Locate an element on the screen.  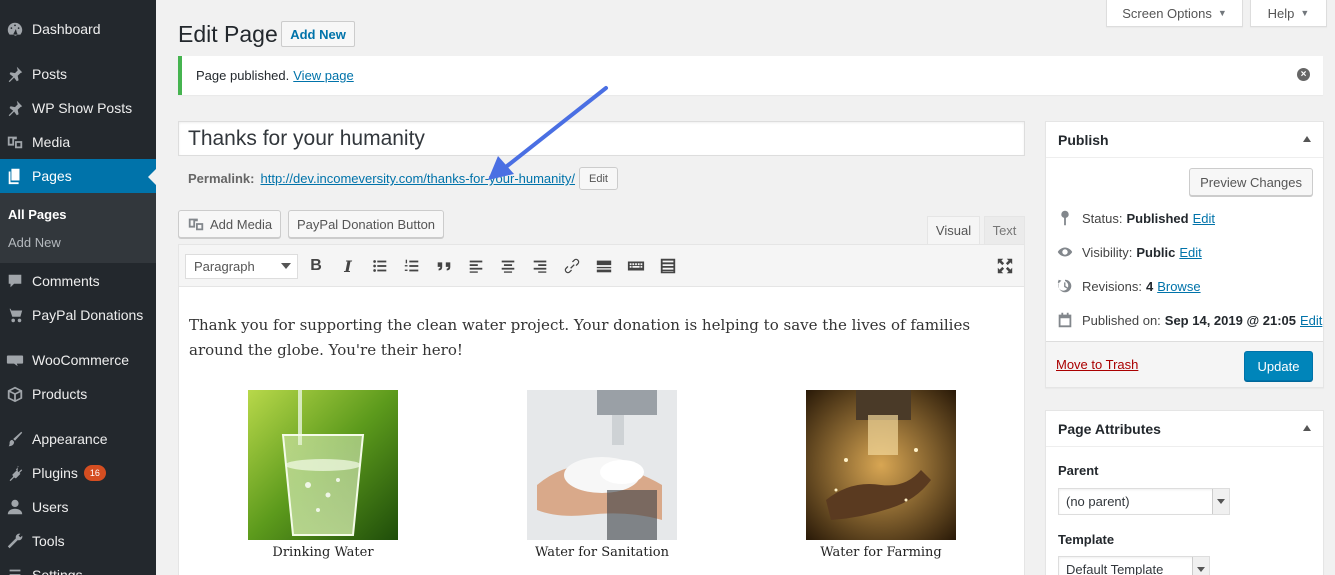
blockquote-button is located at coordinates (444, 266).